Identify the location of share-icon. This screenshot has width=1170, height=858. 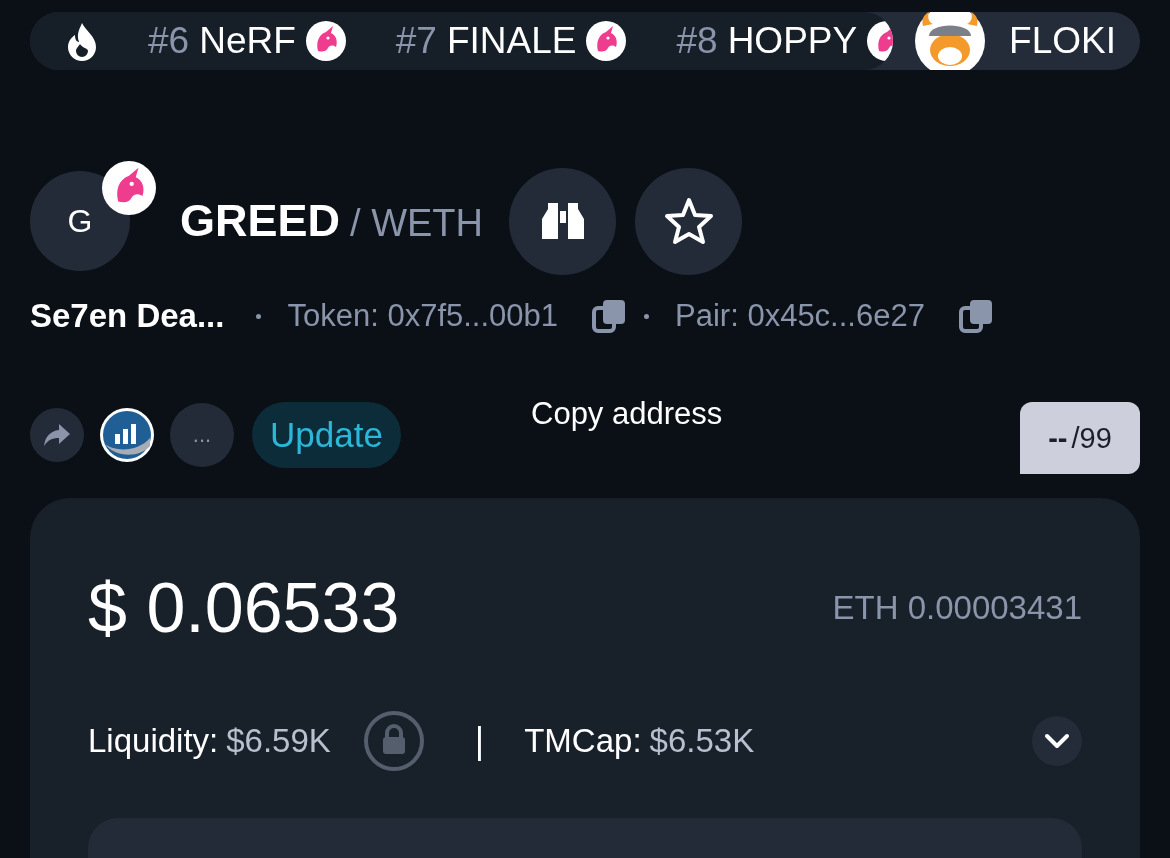
(57, 435).